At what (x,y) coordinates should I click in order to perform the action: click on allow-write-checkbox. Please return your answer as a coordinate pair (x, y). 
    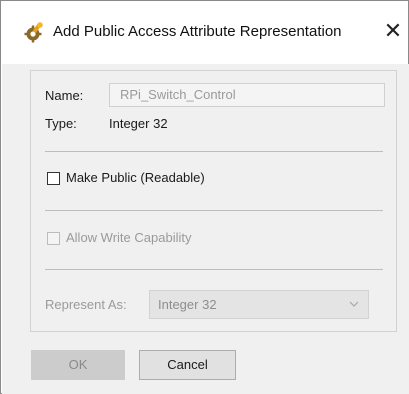
    Looking at the image, I should click on (53, 238).